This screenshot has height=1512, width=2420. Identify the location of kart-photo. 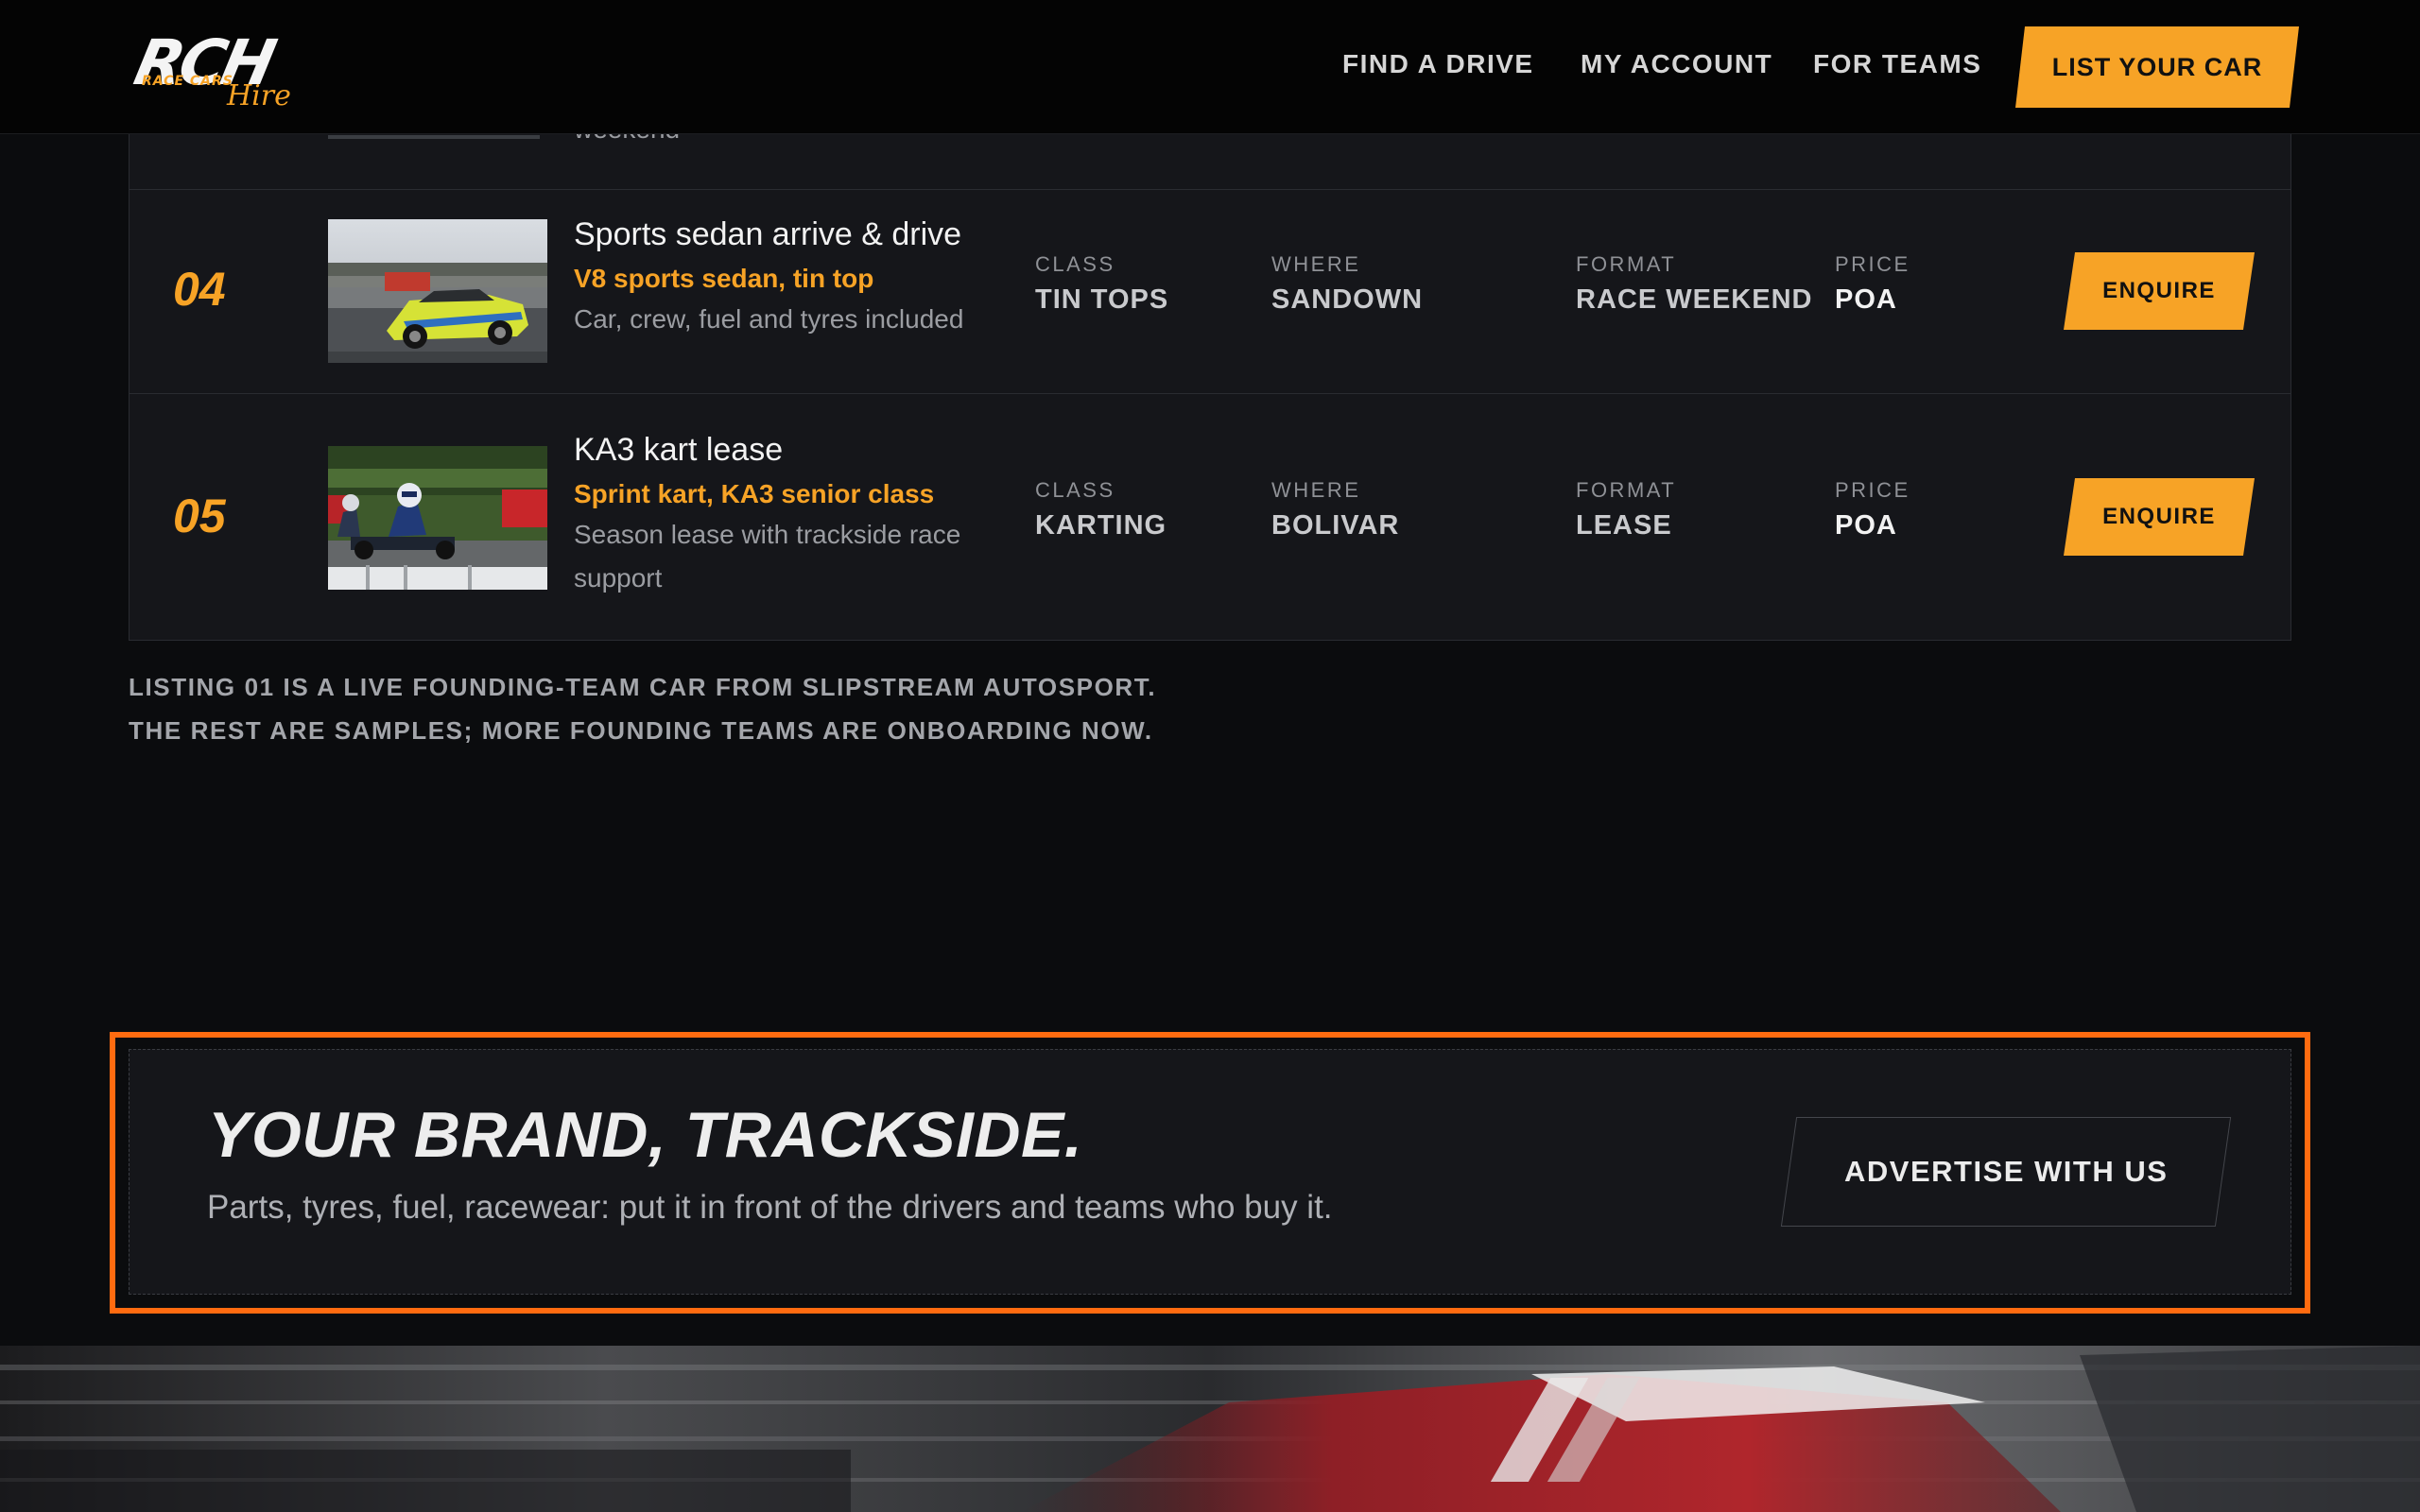
(437, 518).